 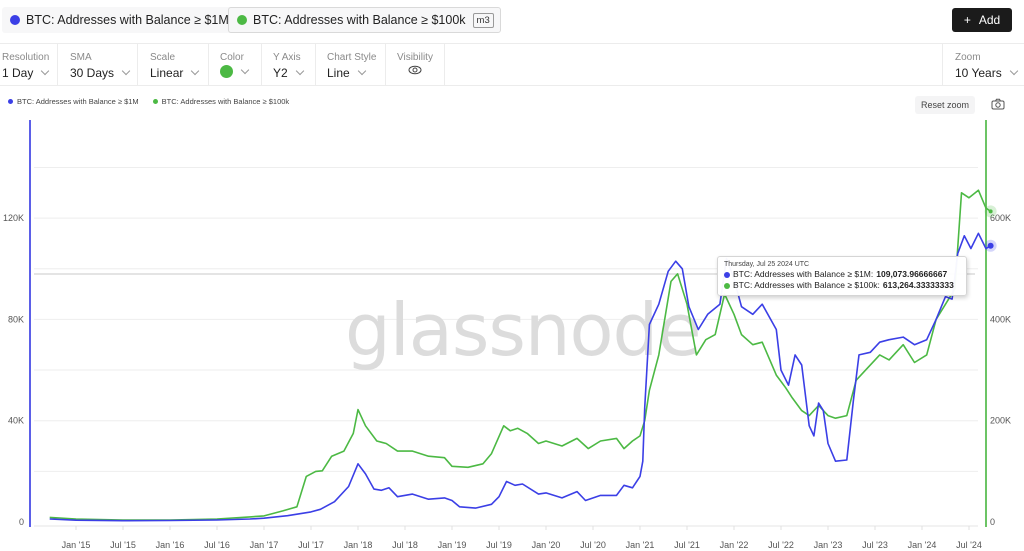 What do you see at coordinates (26, 57) in the screenshot?
I see `resolution-label: Resolution` at bounding box center [26, 57].